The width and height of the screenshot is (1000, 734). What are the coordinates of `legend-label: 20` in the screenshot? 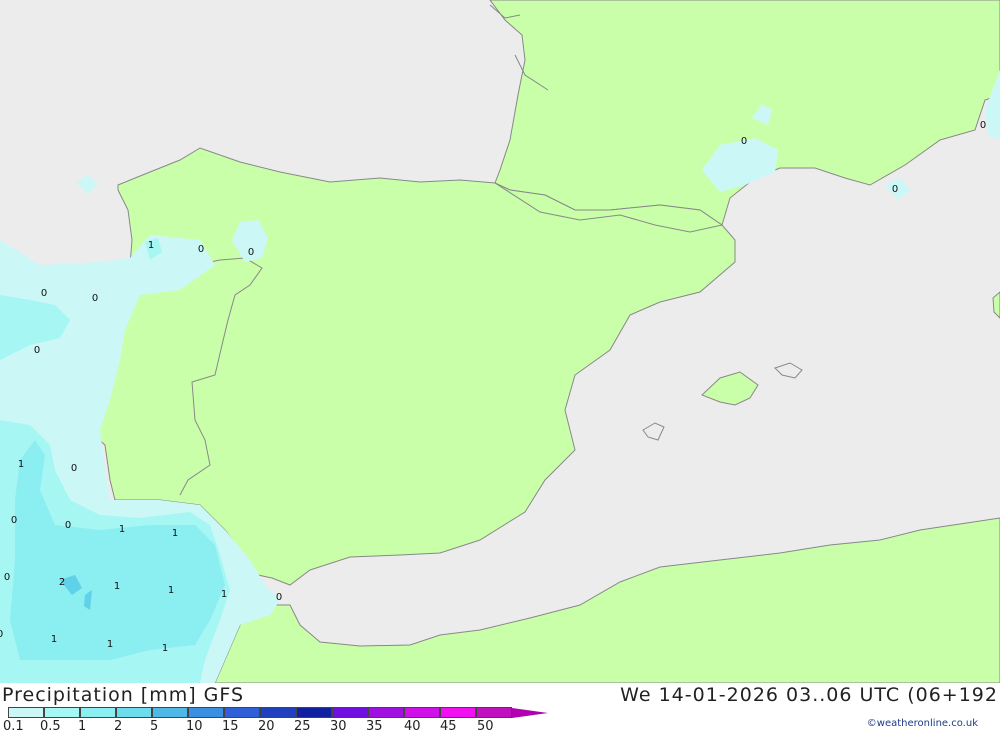 It's located at (266, 726).